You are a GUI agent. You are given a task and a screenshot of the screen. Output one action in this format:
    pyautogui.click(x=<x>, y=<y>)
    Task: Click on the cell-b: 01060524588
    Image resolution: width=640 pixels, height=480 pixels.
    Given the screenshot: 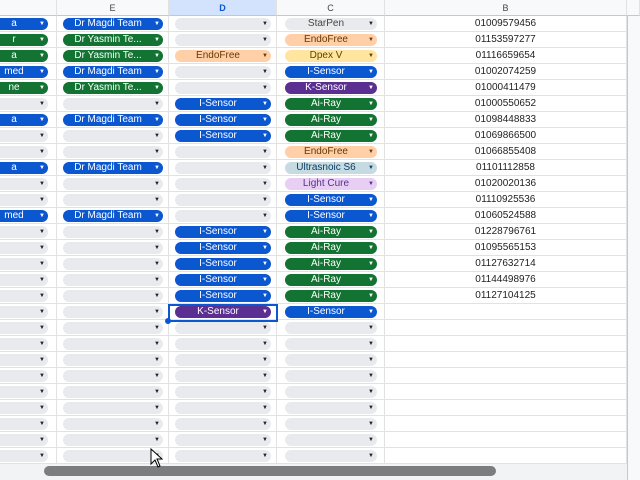 What is the action you would take?
    pyautogui.click(x=506, y=216)
    